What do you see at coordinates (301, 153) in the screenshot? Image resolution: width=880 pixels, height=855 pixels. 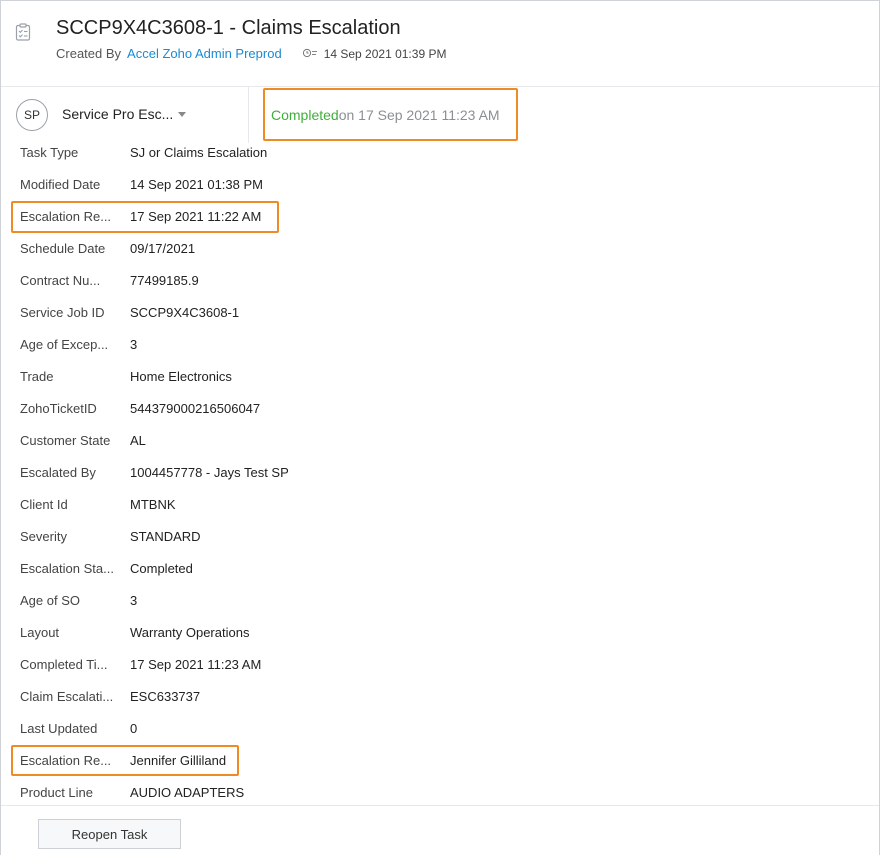 I see `field-row-task-type: Task Type SJ or Claims Escalation` at bounding box center [301, 153].